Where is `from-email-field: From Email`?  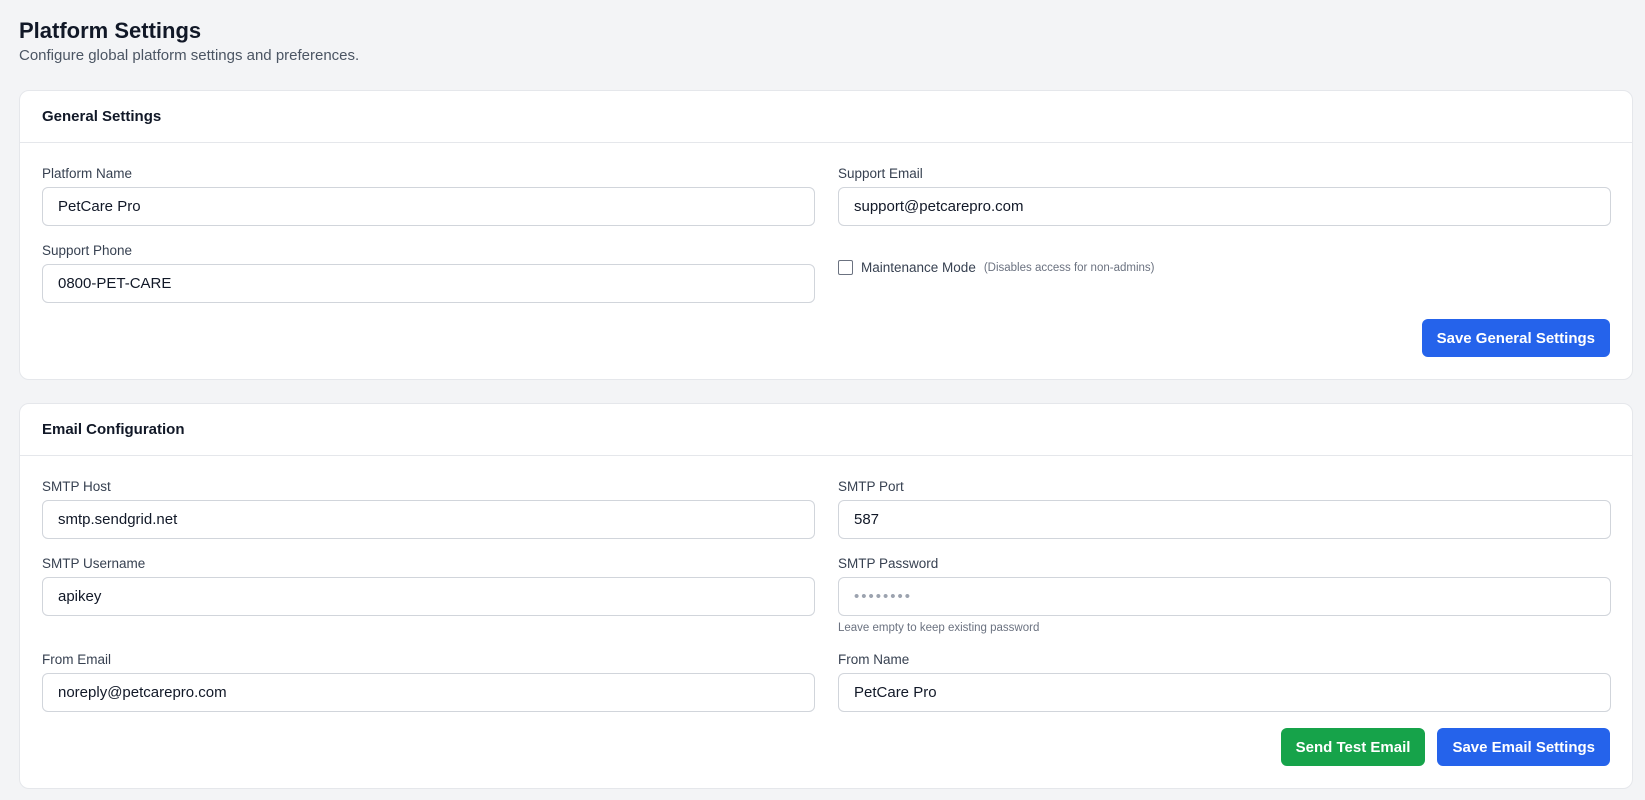 from-email-field: From Email is located at coordinates (428, 681).